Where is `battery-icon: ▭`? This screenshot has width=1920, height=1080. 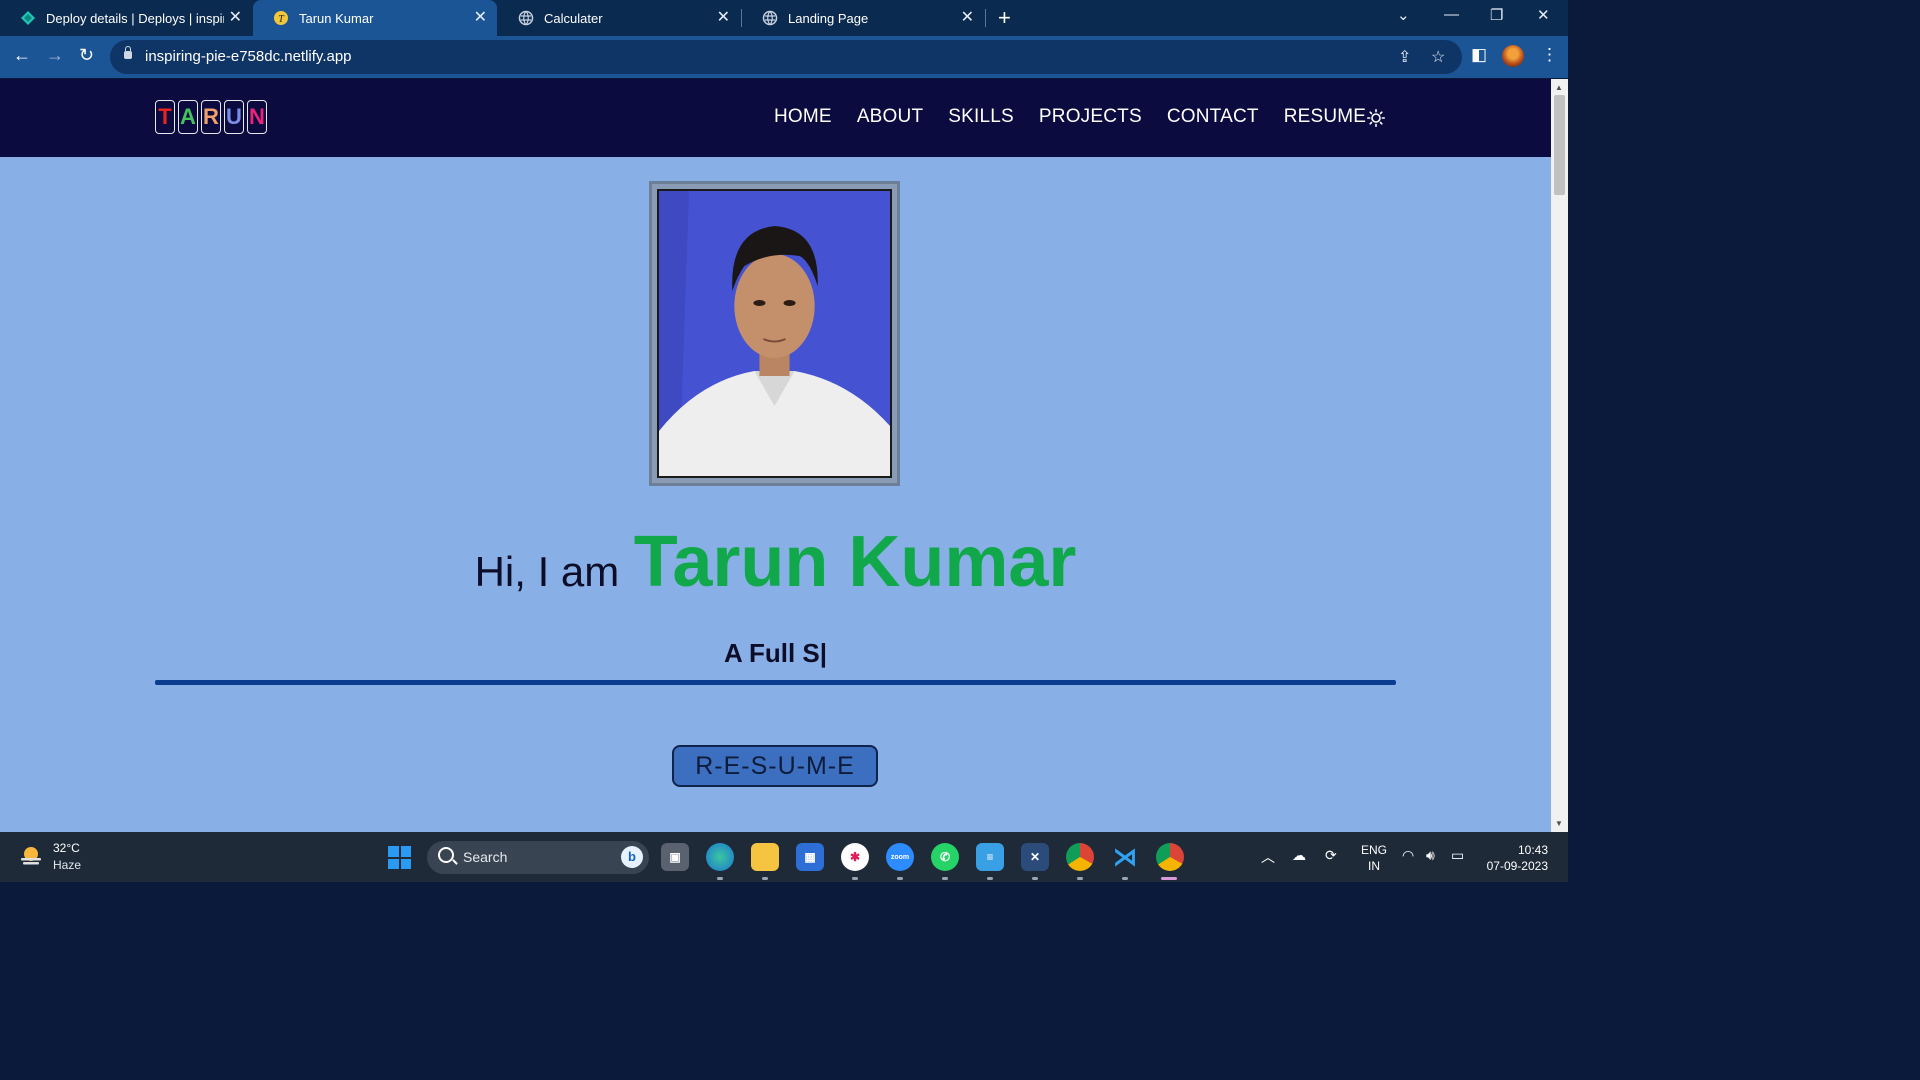
battery-icon: ▭ is located at coordinates (1457, 855).